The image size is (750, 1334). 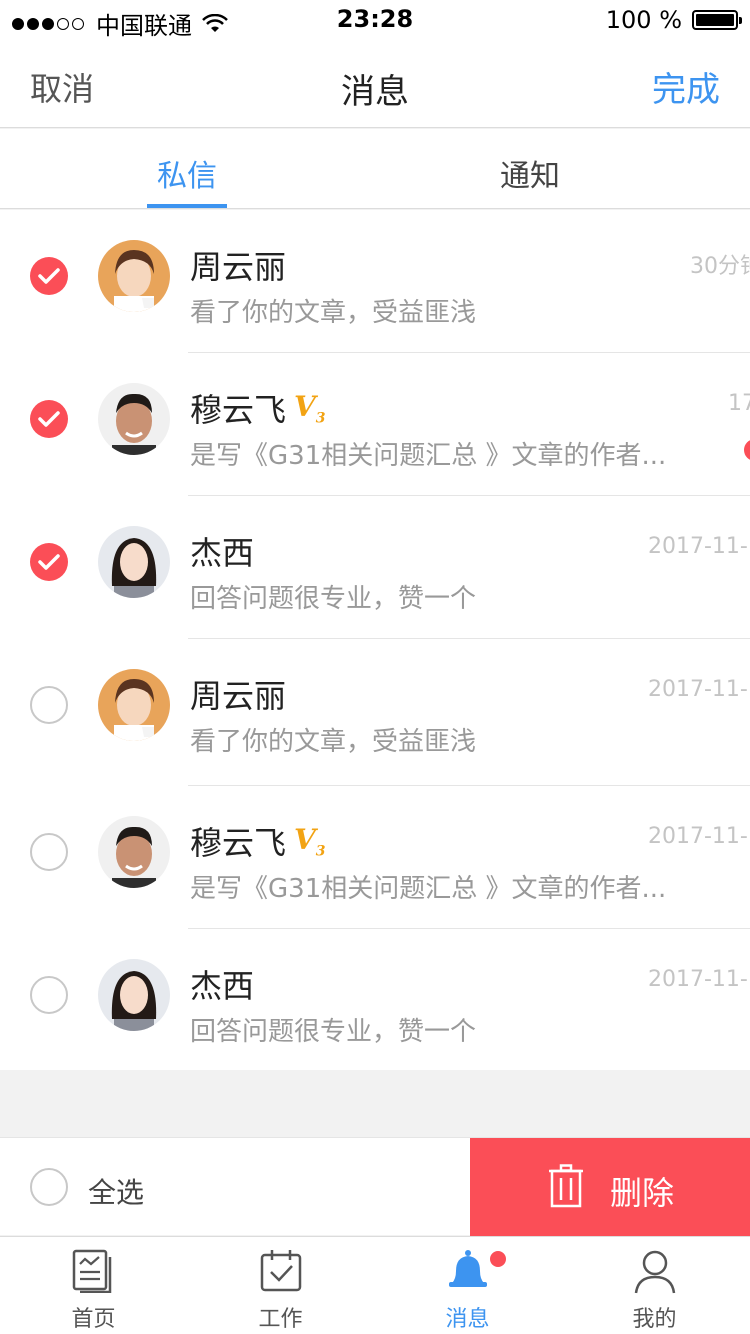 What do you see at coordinates (280, 1319) in the screenshot?
I see `tab-label: 工作` at bounding box center [280, 1319].